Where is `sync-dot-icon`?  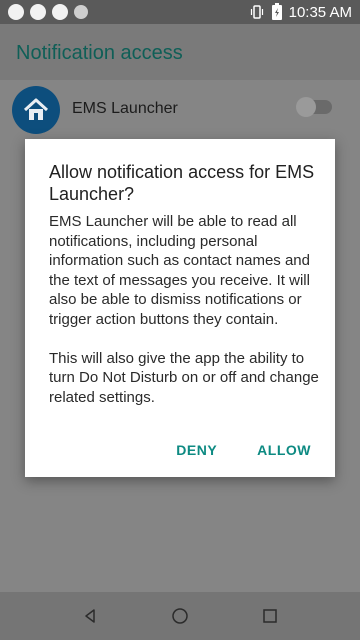 sync-dot-icon is located at coordinates (81, 12).